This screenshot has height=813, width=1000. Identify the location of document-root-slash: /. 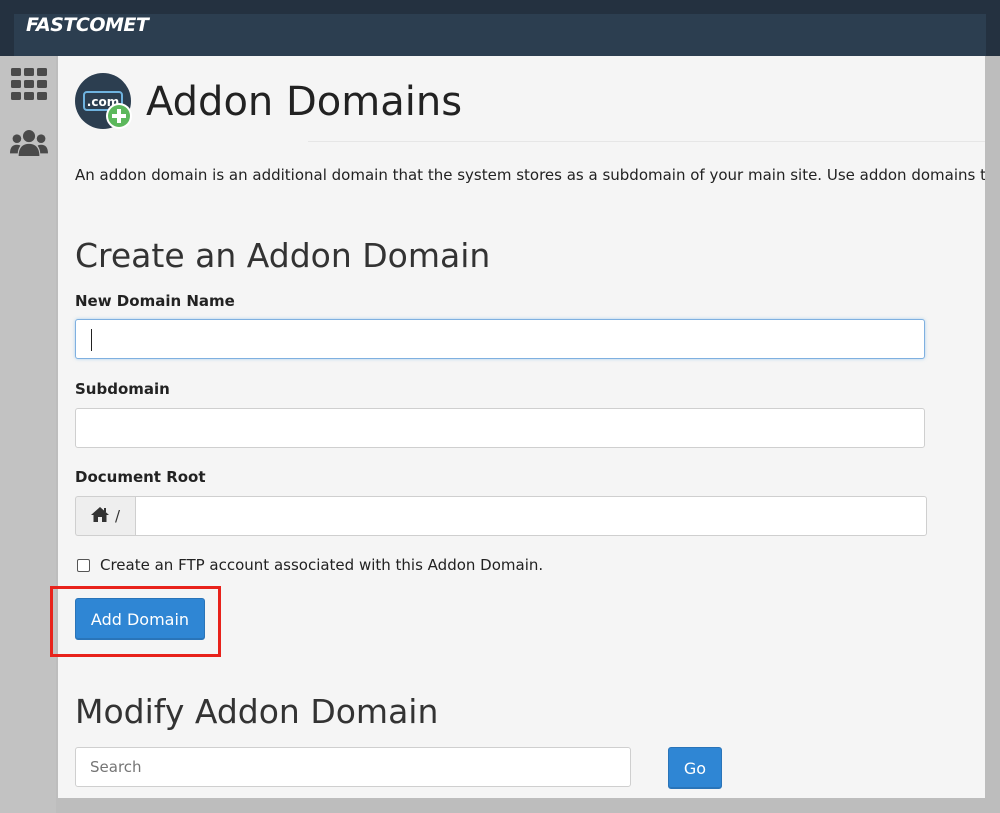
(117, 516).